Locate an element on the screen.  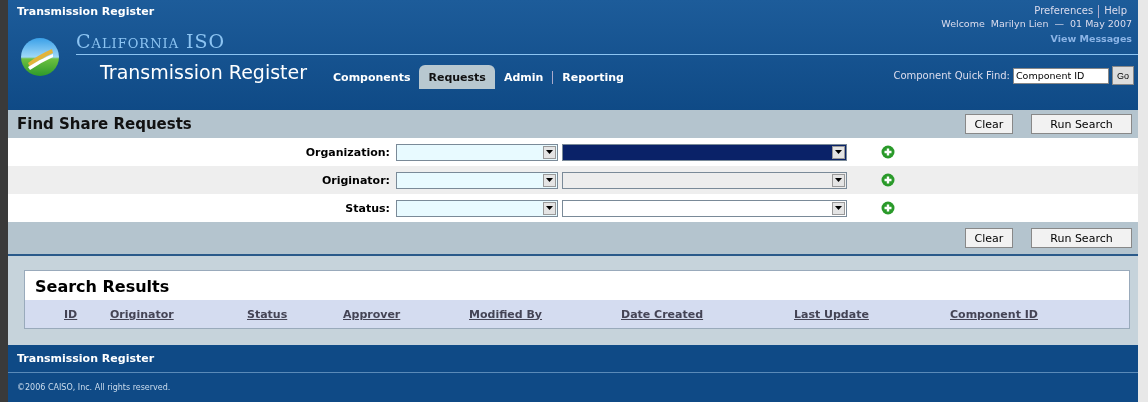
column-header: Component ID is located at coordinates (994, 314).